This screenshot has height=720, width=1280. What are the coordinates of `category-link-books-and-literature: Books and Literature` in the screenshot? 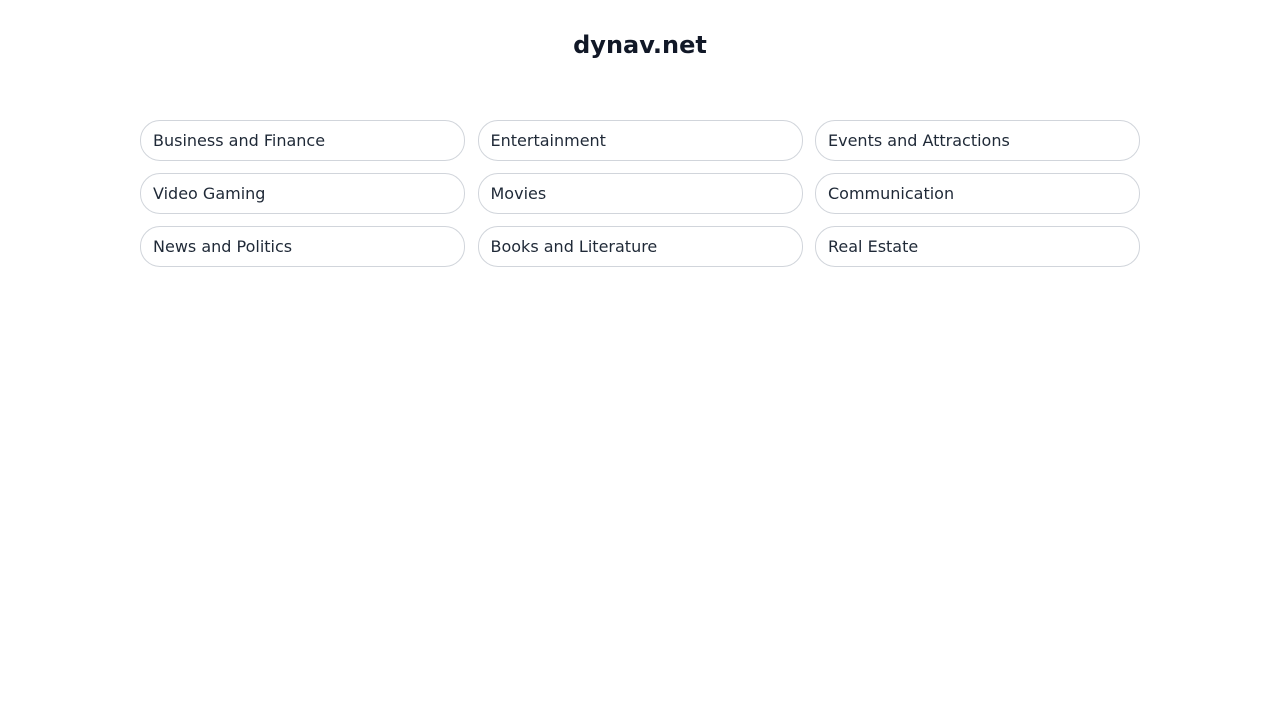 It's located at (640, 246).